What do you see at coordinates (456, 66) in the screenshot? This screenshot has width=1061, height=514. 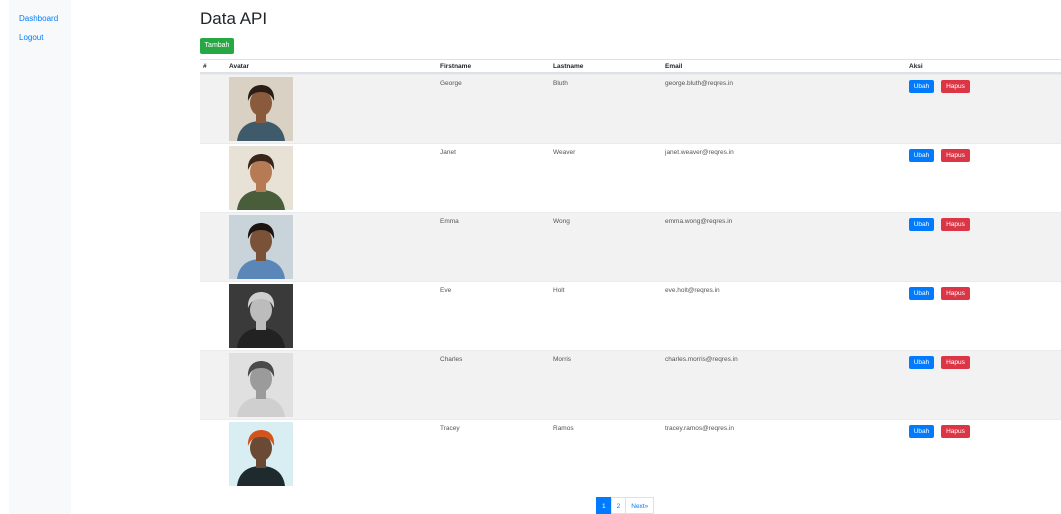 I see `header-firstname: Firstname` at bounding box center [456, 66].